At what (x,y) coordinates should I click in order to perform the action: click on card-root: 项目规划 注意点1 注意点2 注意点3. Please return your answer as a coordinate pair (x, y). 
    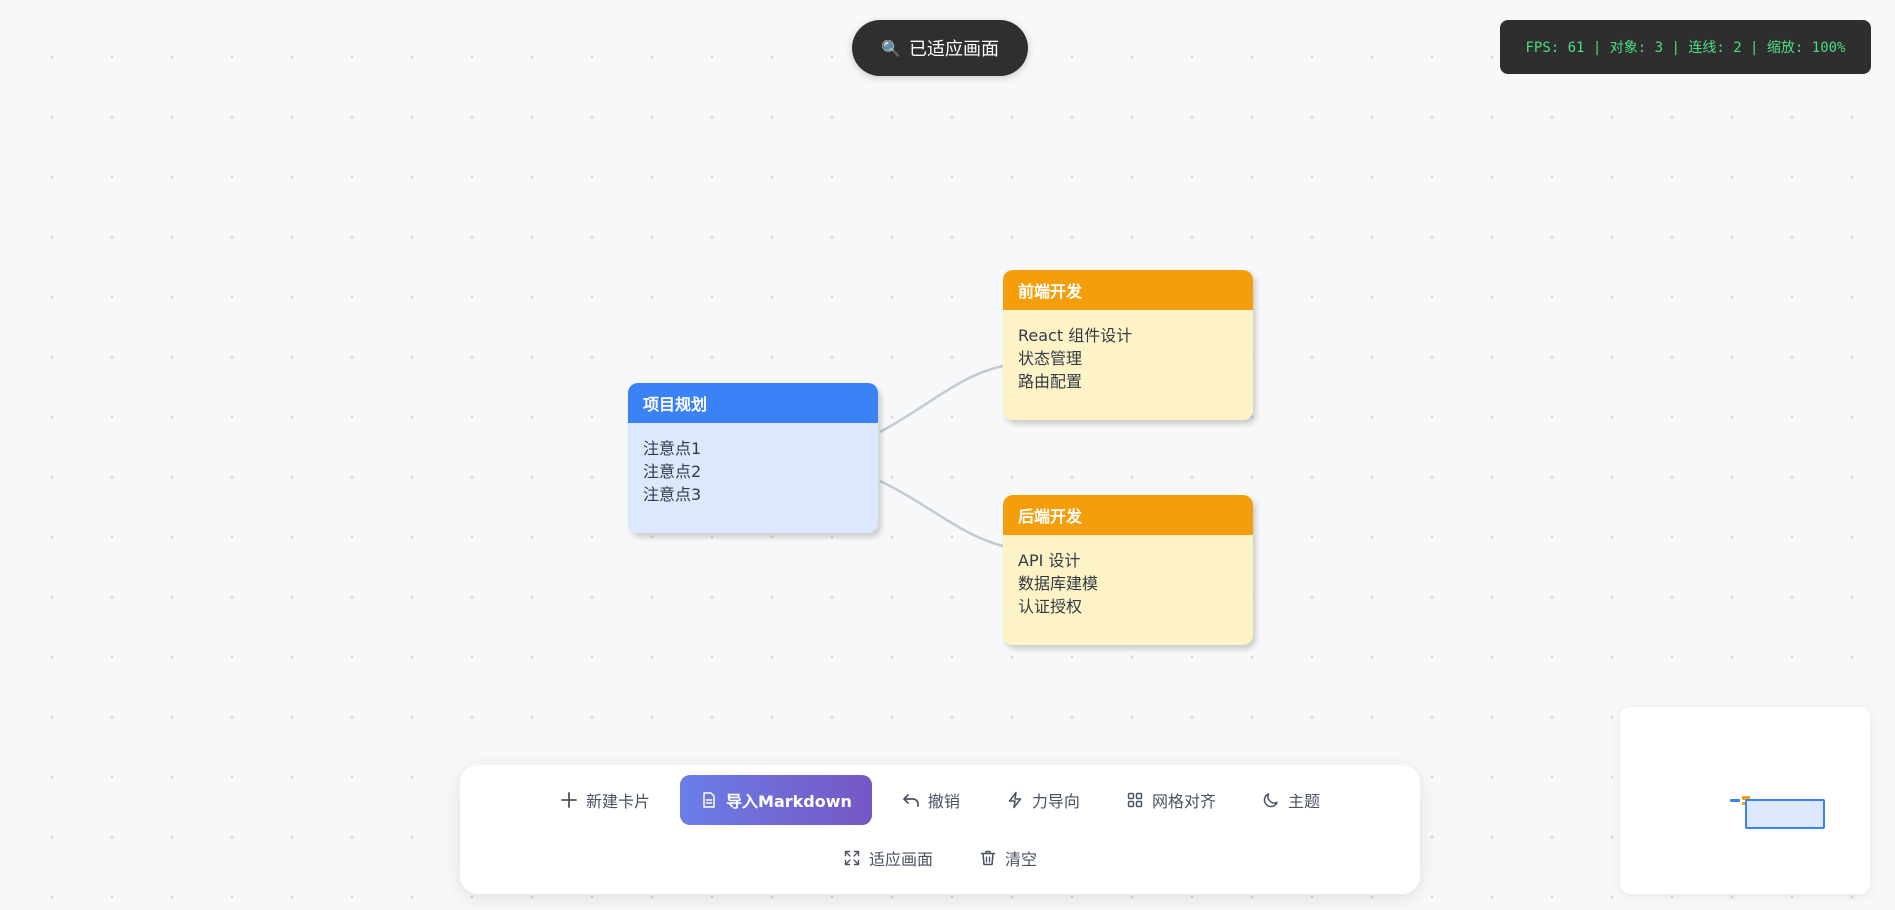
    Looking at the image, I should click on (753, 458).